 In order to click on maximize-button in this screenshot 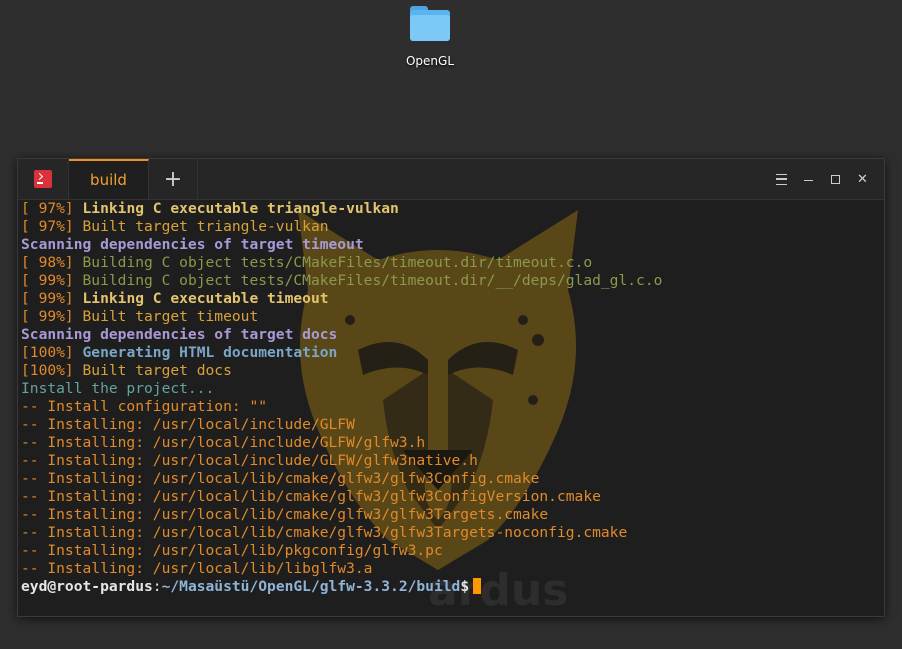, I will do `click(835, 179)`.